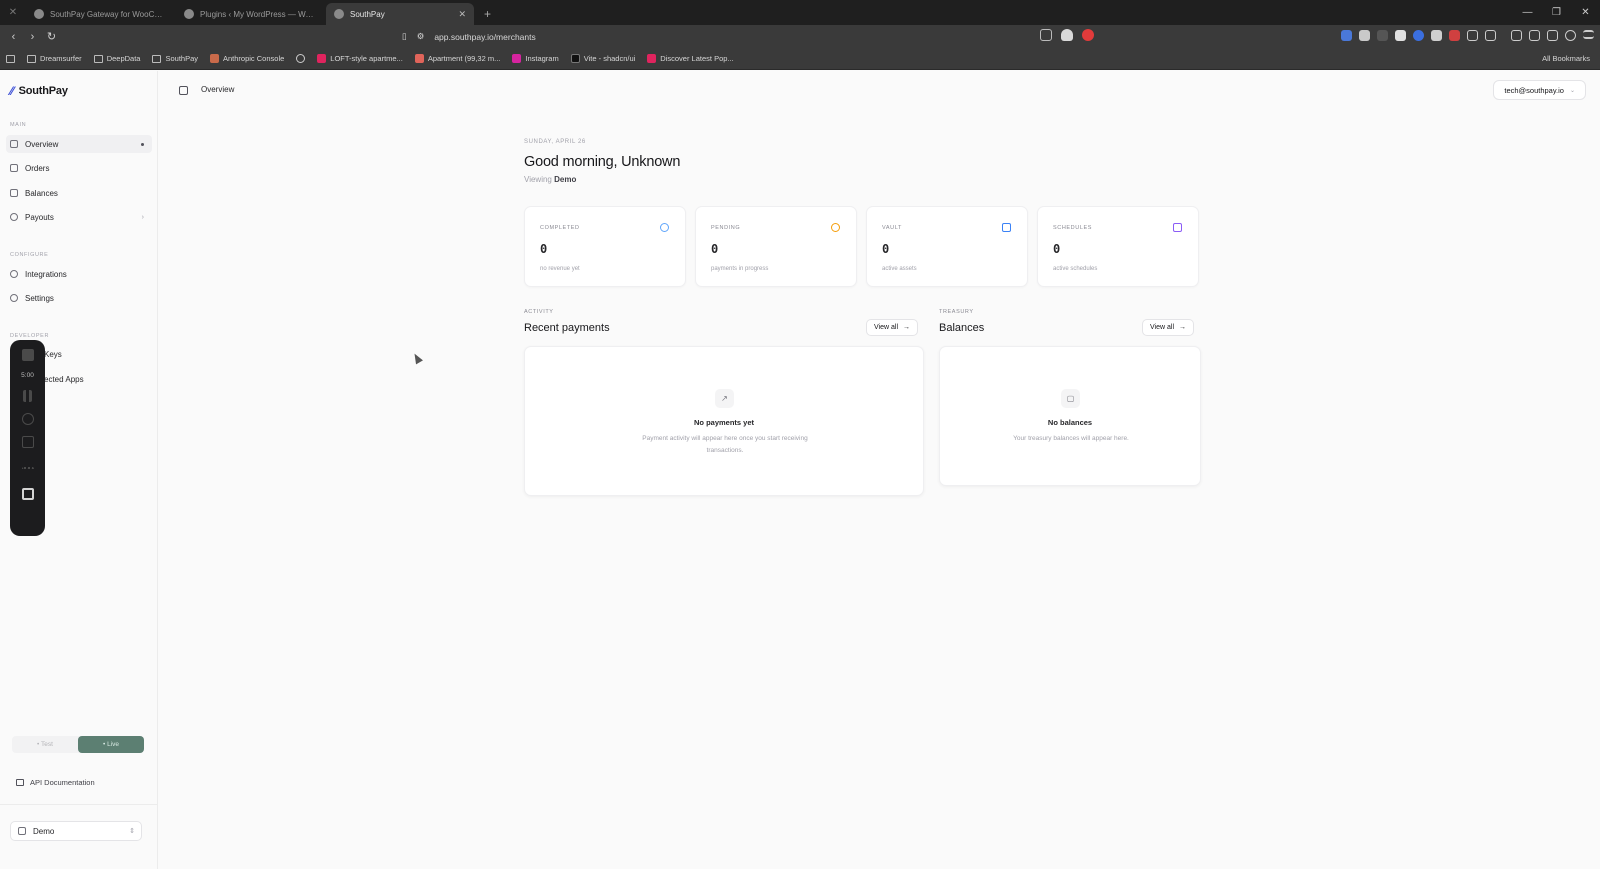  I want to click on close-window-button: ✕, so click(1585, 12).